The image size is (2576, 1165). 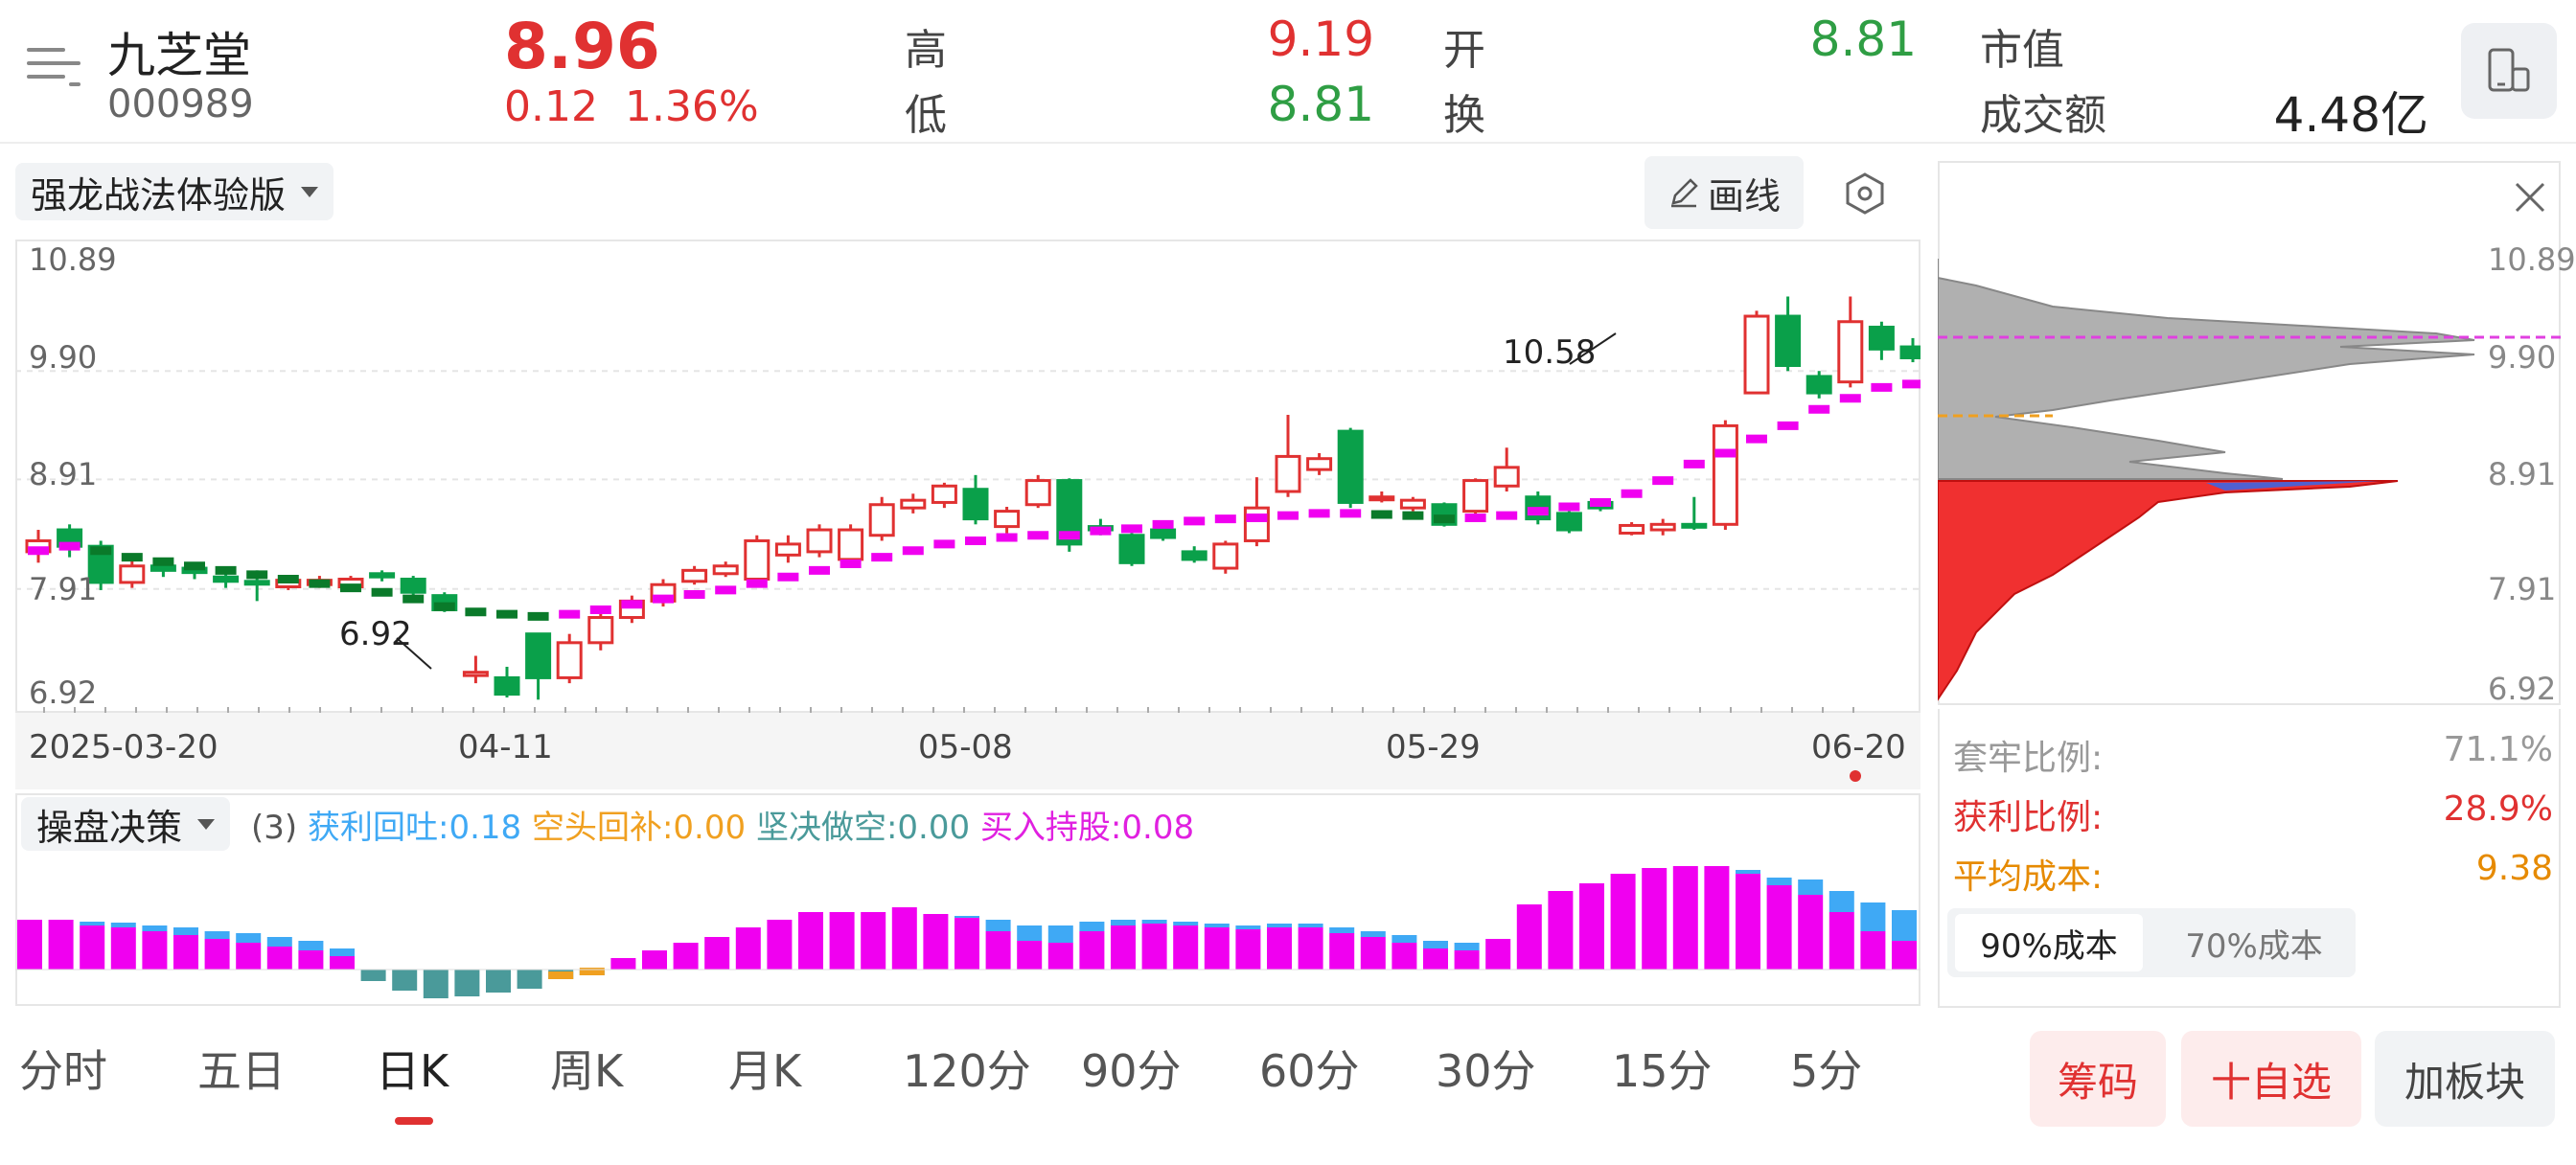 I want to click on date-end: 06-20, so click(x=1858, y=747).